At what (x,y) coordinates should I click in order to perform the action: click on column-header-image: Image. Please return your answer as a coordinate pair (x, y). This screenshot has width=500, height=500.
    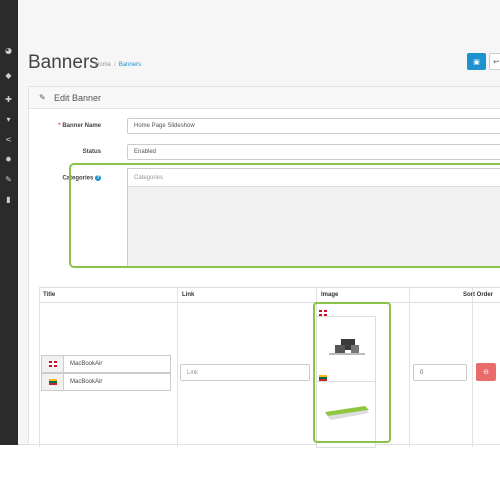
    Looking at the image, I should click on (330, 295).